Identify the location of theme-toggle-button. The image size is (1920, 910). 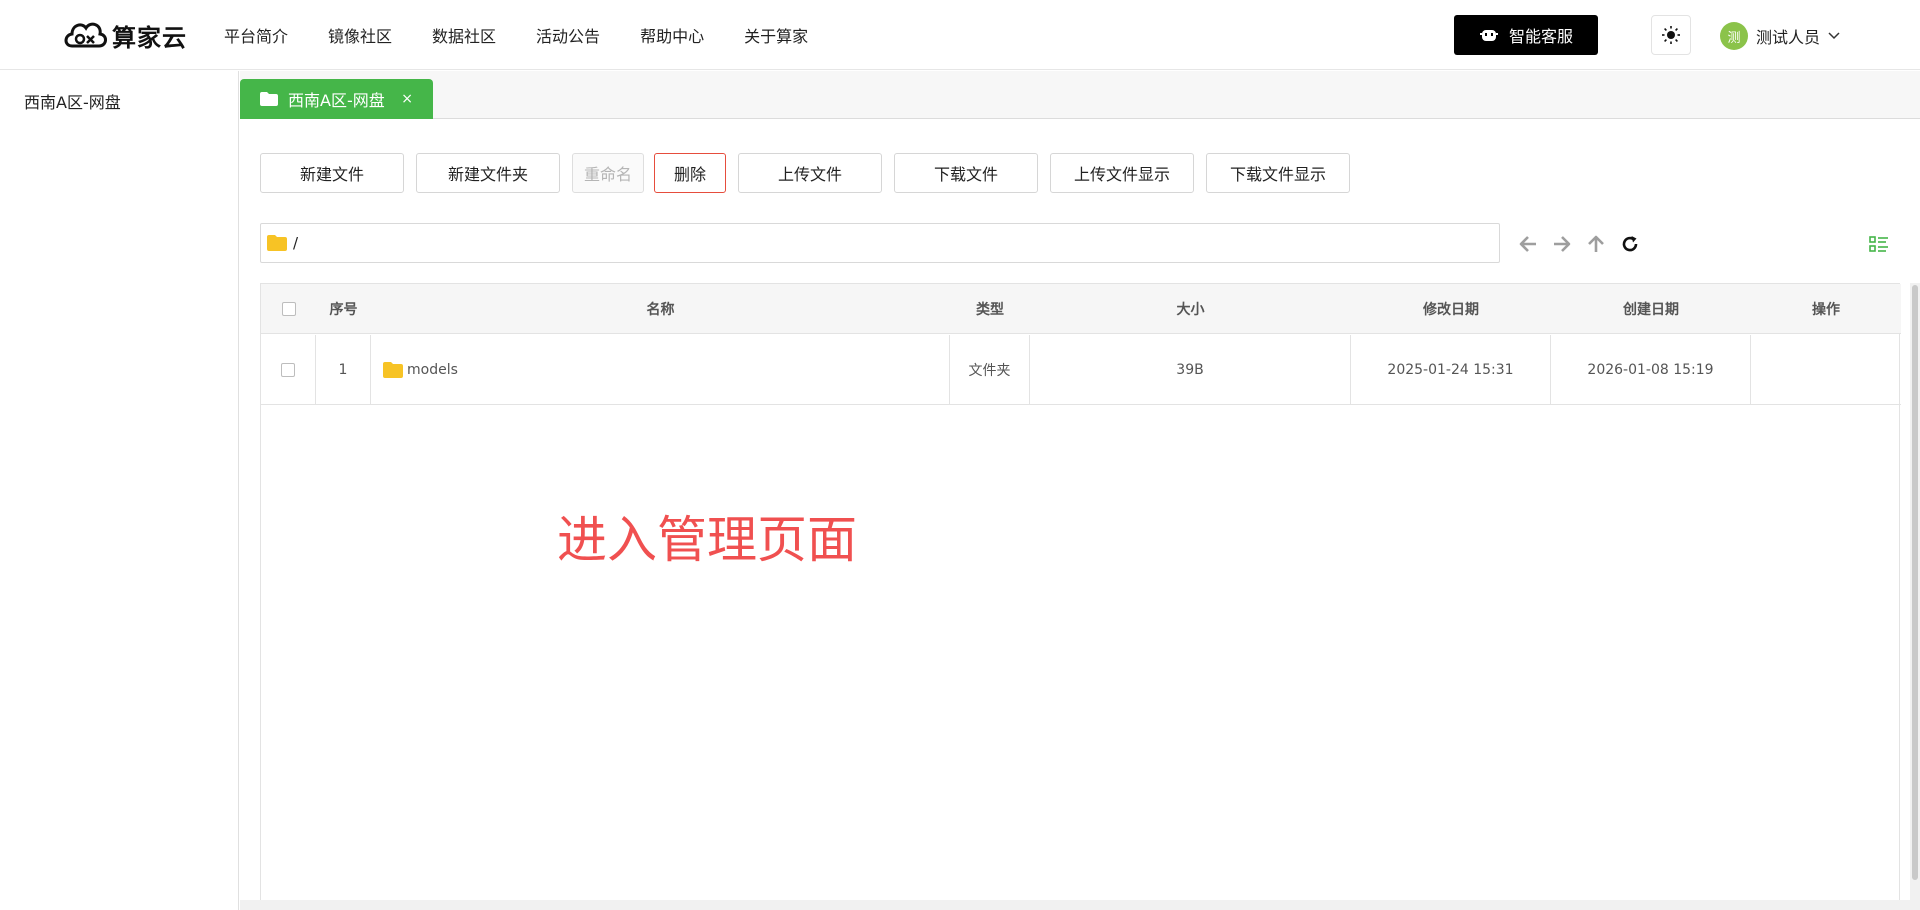
(1671, 35).